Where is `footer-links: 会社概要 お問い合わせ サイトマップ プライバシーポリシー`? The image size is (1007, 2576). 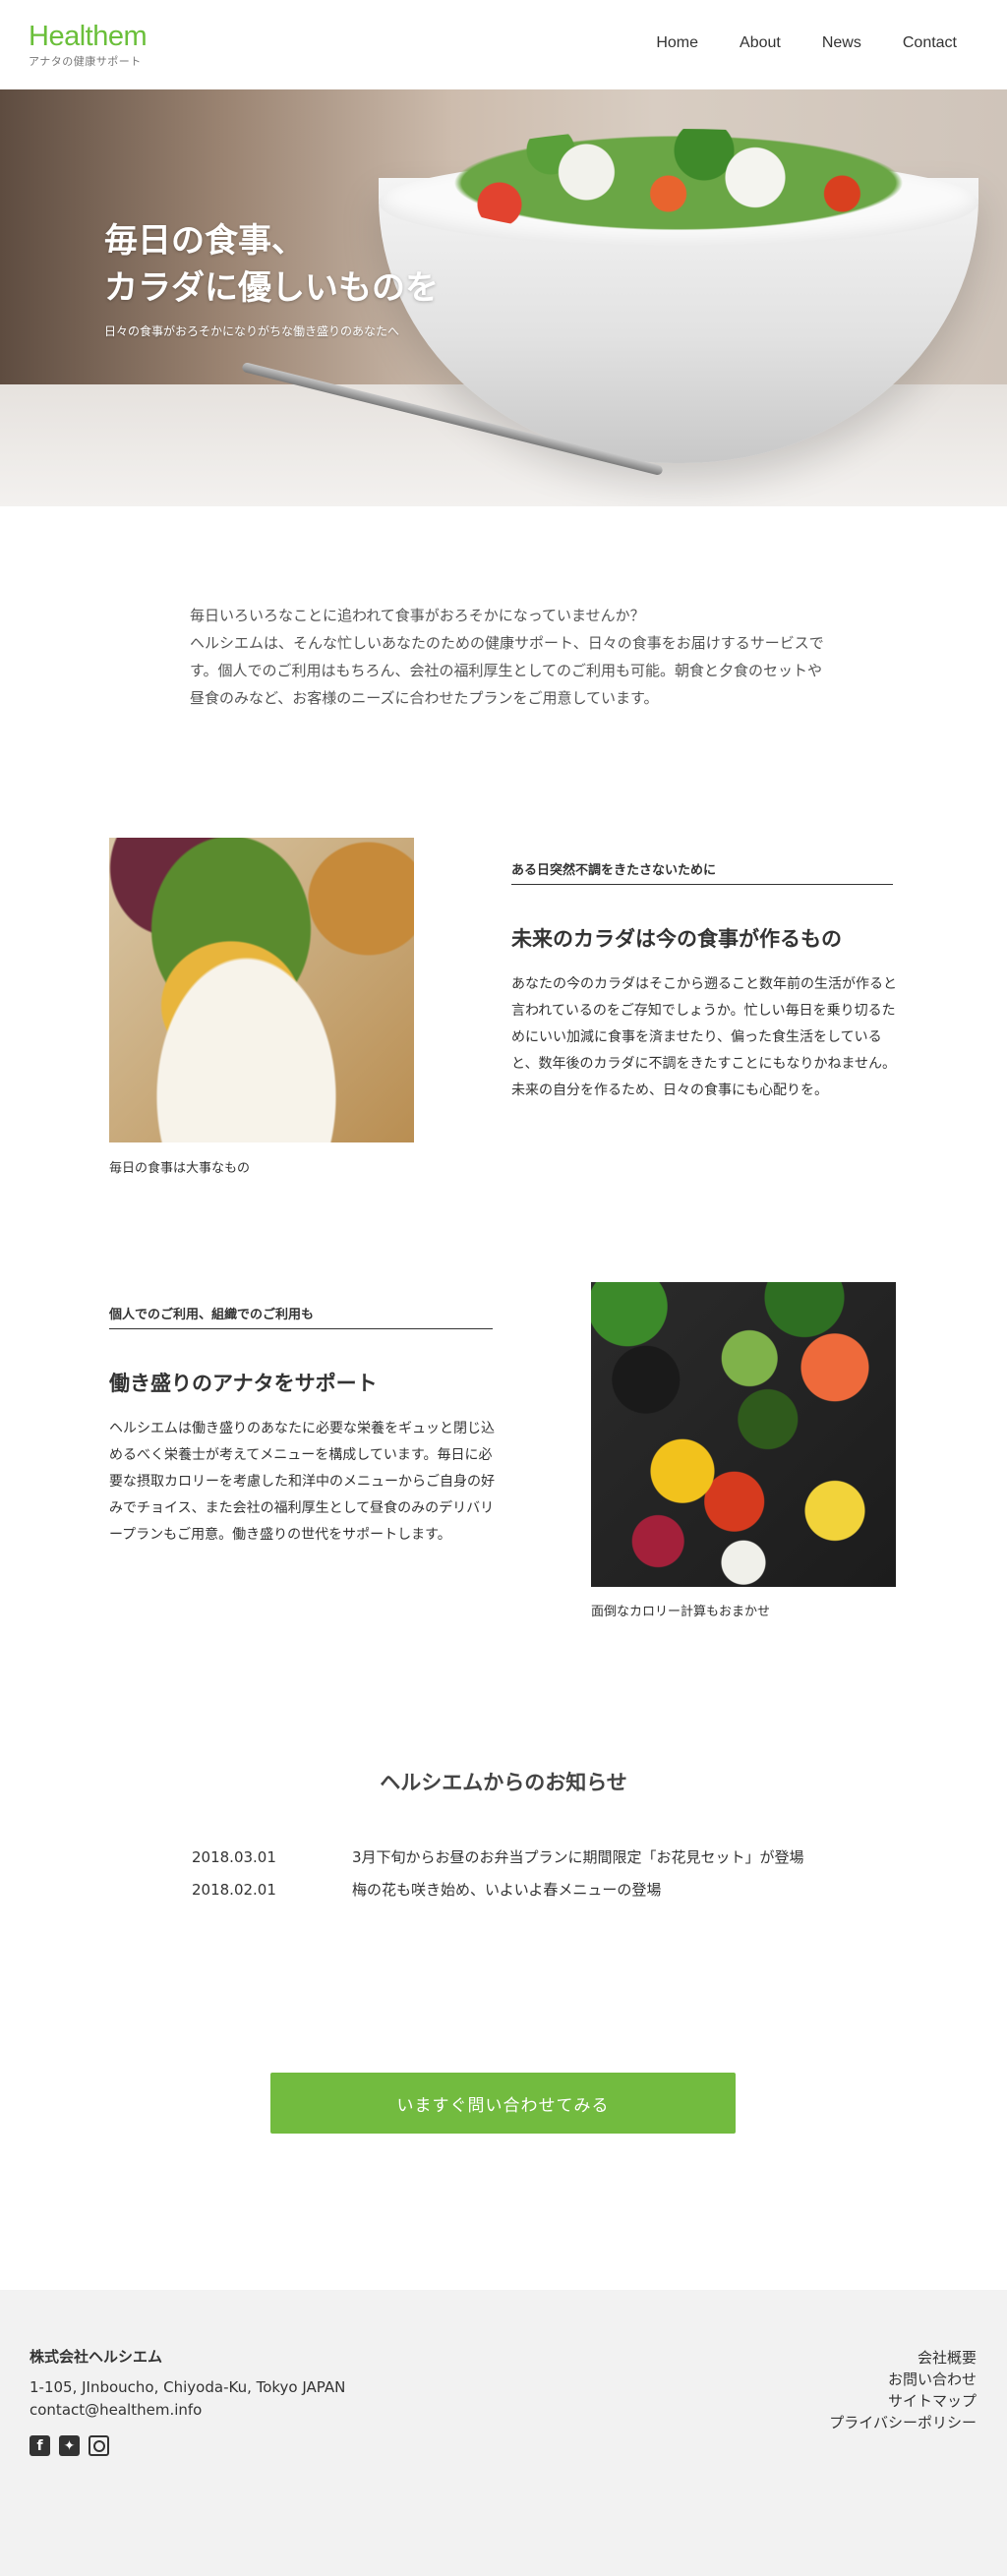
footer-links: 会社概要 お問い合わせ サイトマップ プライバシーポリシー is located at coordinates (903, 2390).